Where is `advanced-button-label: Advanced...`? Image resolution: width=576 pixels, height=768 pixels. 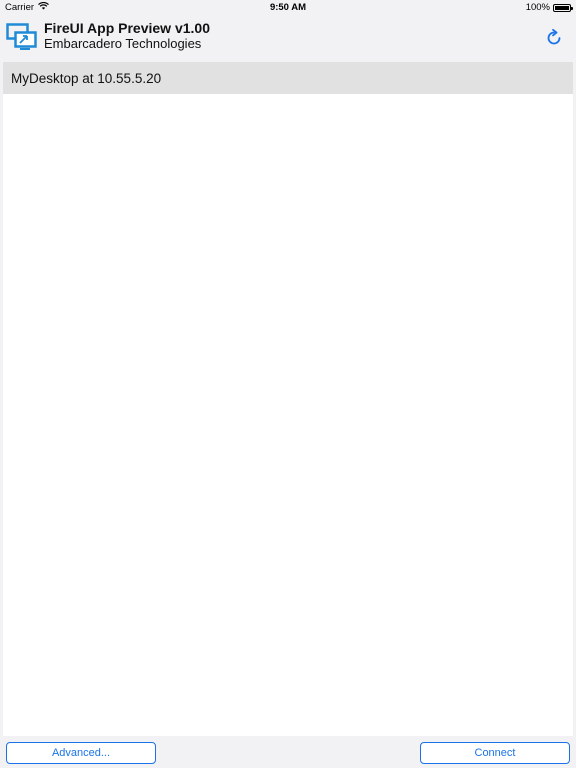
advanced-button-label: Advanced... is located at coordinates (81, 753).